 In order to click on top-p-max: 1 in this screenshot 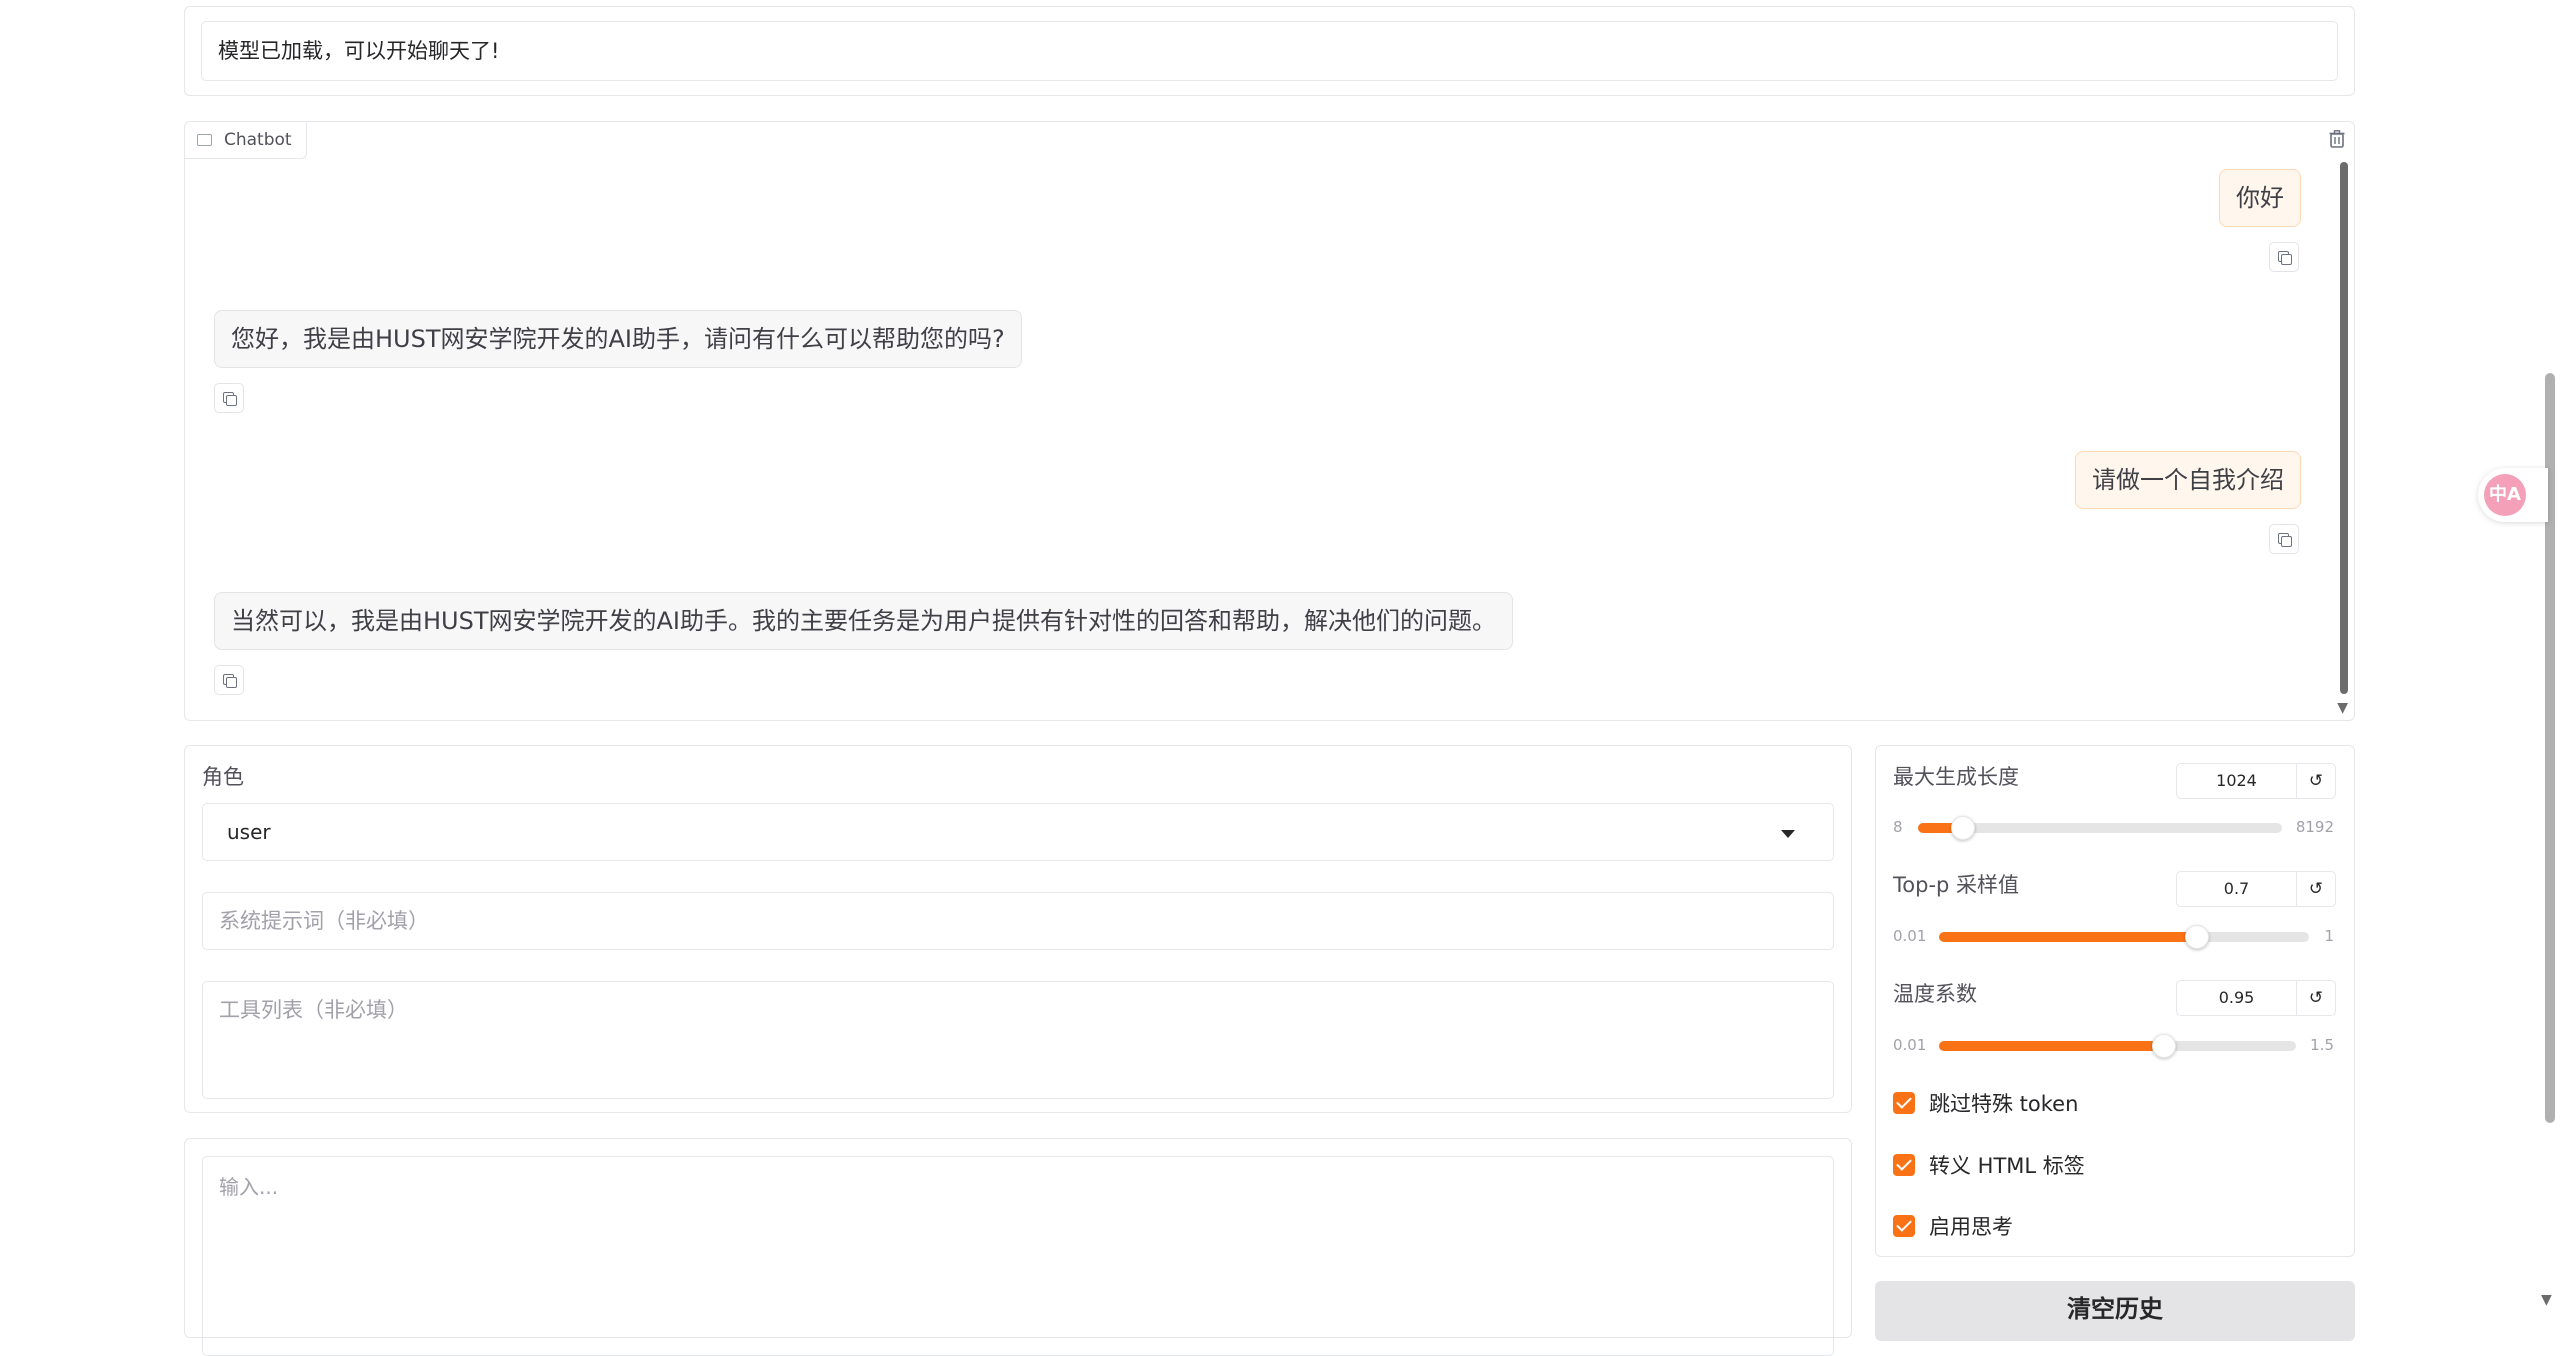, I will do `click(2329, 936)`.